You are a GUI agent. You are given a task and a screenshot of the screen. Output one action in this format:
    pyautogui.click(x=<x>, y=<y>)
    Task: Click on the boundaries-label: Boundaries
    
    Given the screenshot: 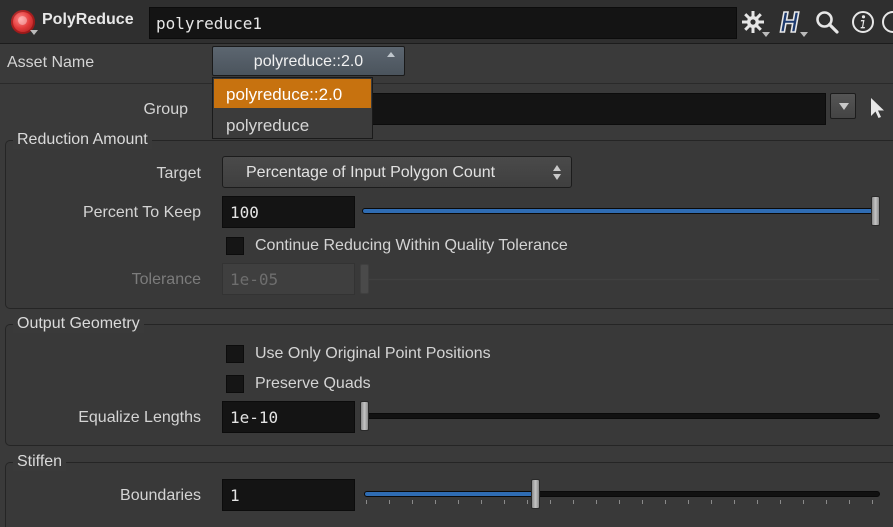 What is the action you would take?
    pyautogui.click(x=160, y=495)
    